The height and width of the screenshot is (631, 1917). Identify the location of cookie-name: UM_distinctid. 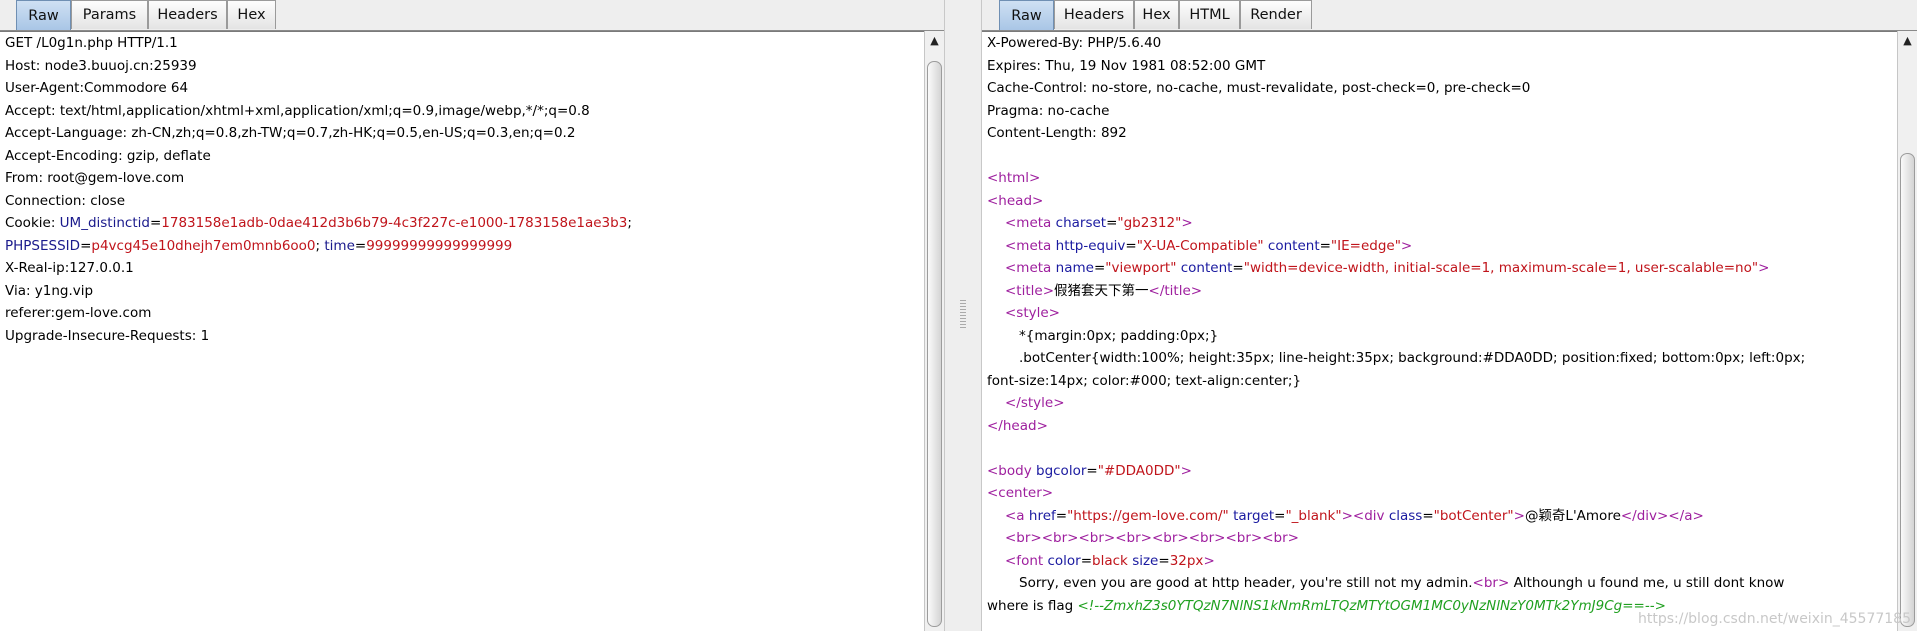
(104, 223).